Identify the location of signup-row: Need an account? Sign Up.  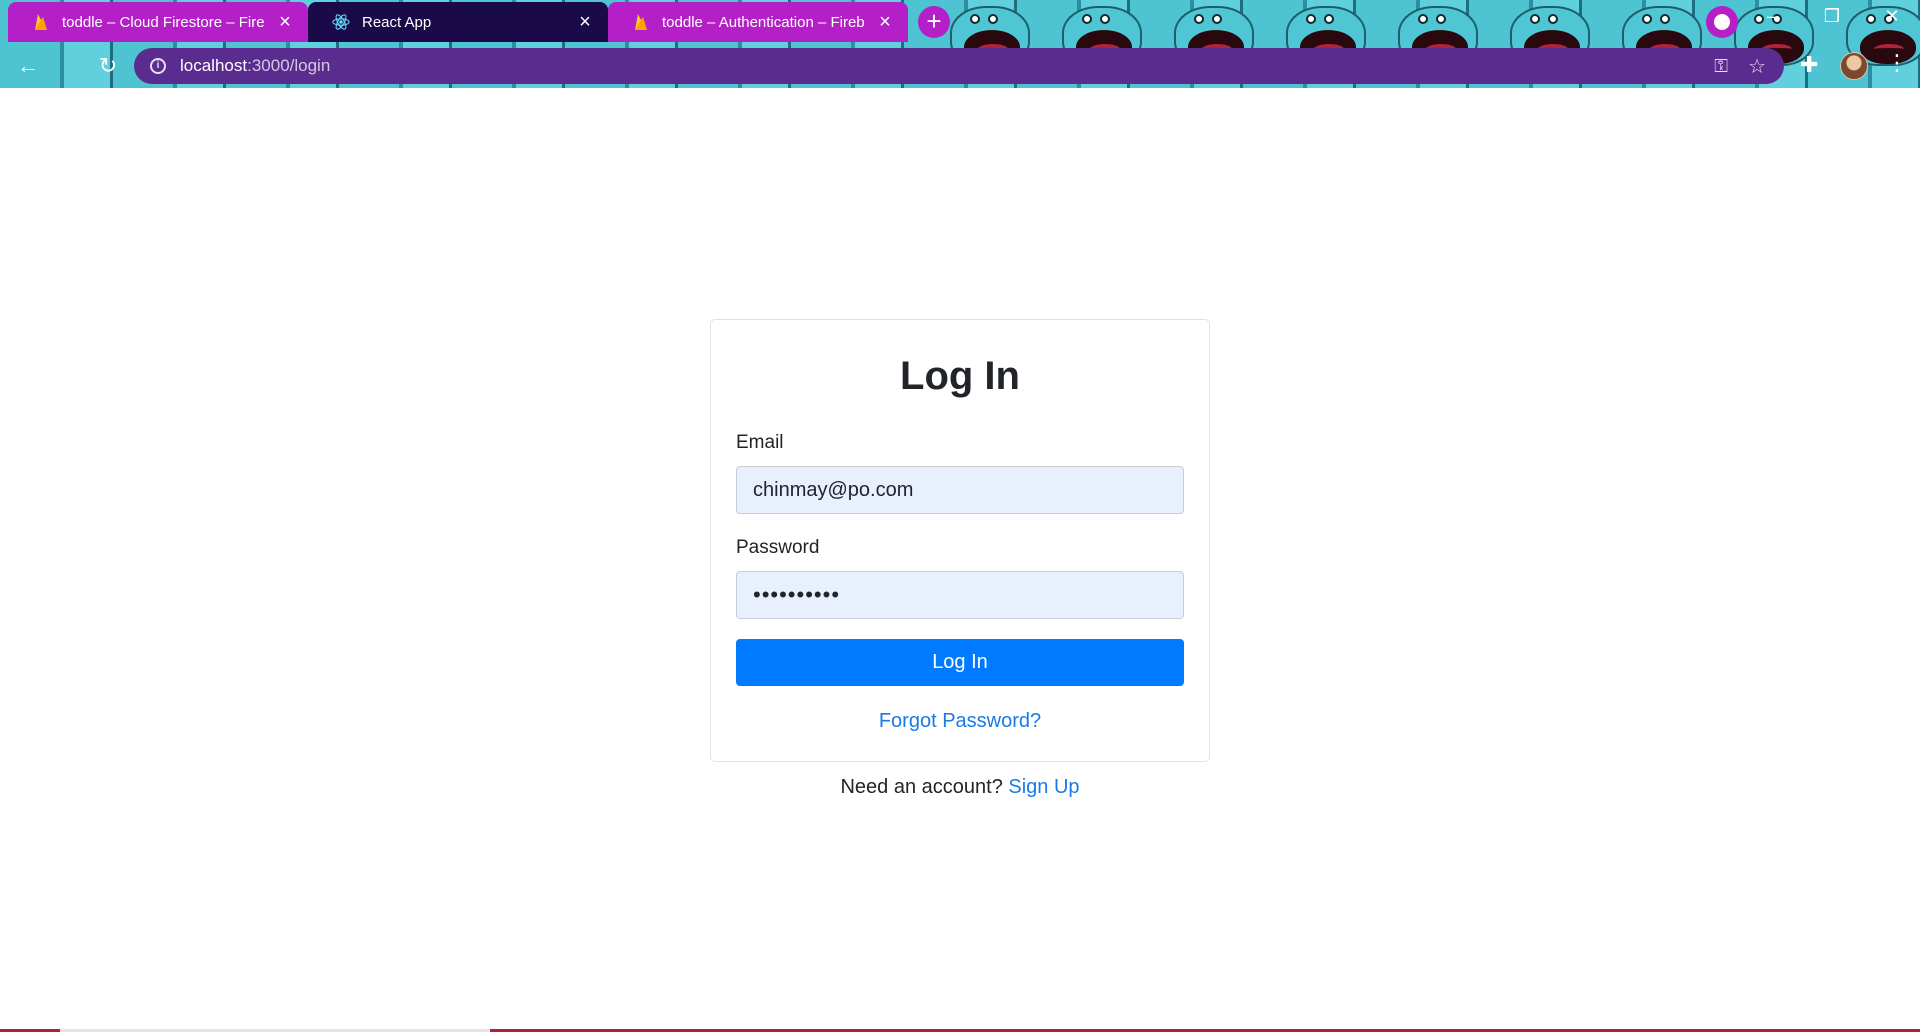
(960, 787).